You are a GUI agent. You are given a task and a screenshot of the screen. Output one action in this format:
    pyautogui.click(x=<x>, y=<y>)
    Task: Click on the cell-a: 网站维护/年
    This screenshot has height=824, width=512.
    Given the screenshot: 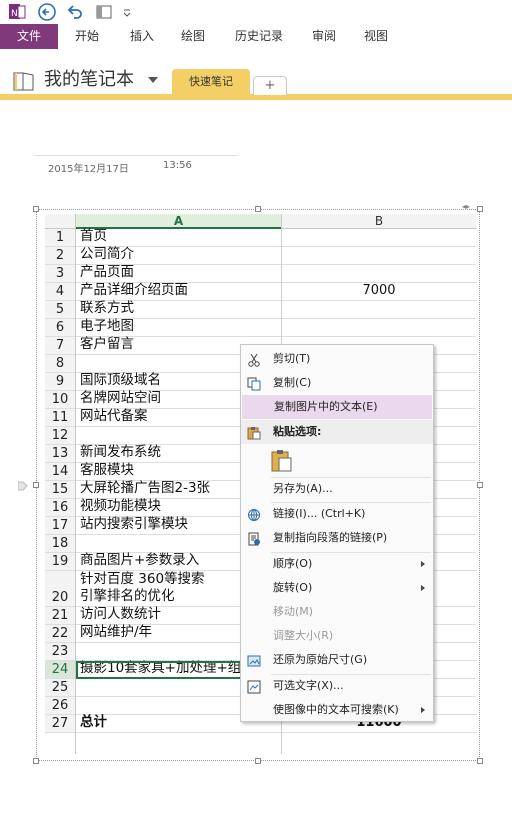 What is the action you would take?
    pyautogui.click(x=116, y=632)
    